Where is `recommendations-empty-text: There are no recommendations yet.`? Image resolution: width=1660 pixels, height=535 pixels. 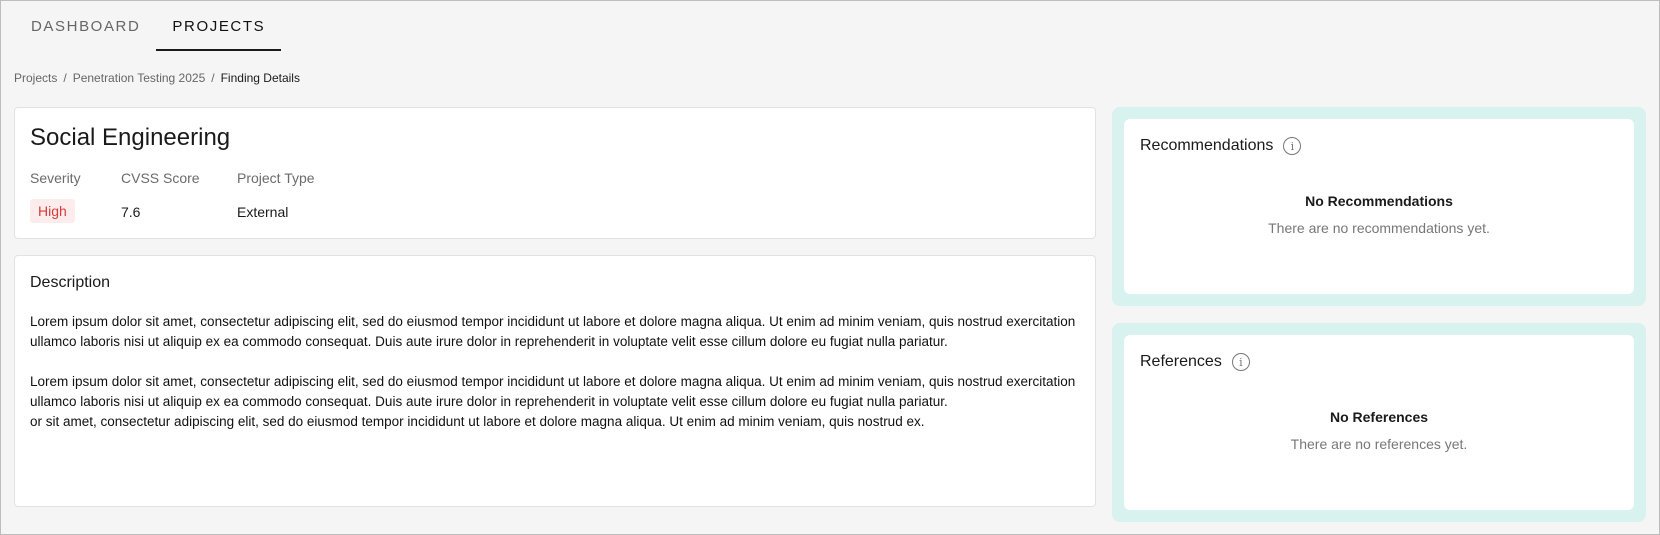
recommendations-empty-text: There are no recommendations yet. is located at coordinates (1379, 228).